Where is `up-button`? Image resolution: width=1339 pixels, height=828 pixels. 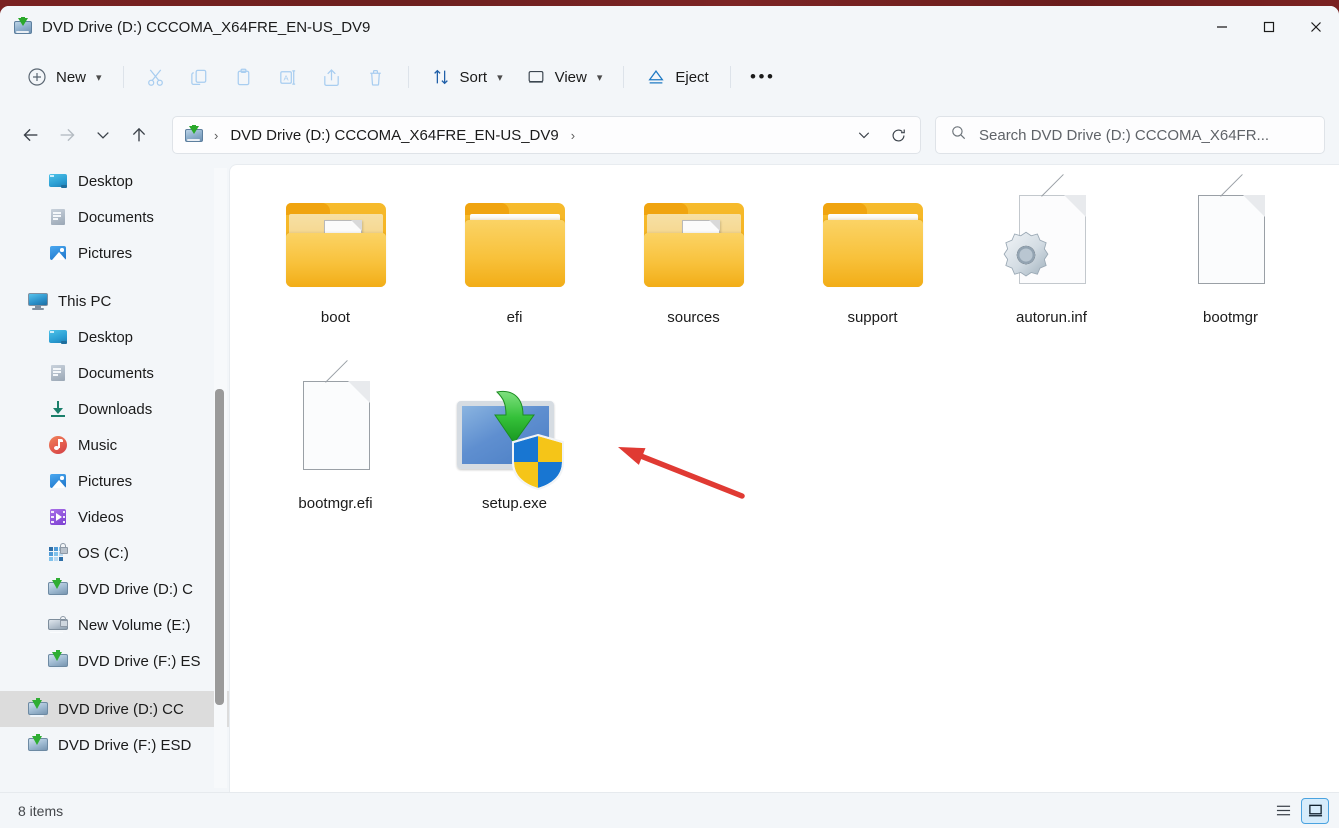 up-button is located at coordinates (139, 135).